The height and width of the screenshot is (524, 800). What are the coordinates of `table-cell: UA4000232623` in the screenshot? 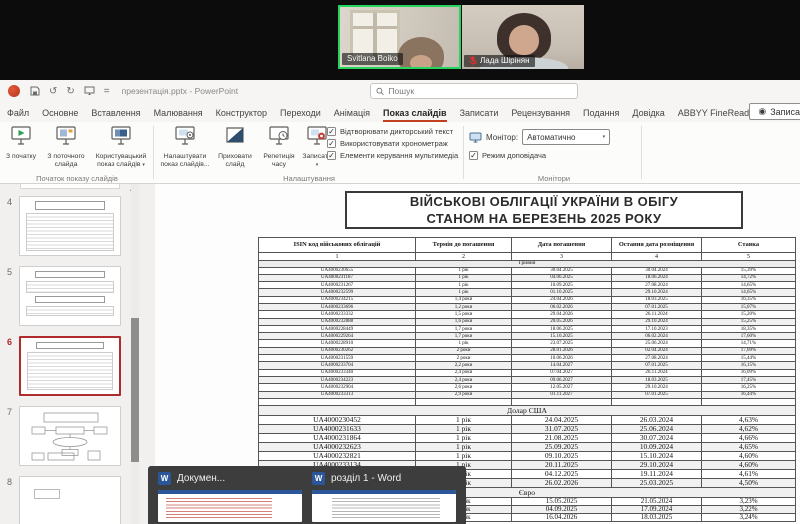 It's located at (337, 446).